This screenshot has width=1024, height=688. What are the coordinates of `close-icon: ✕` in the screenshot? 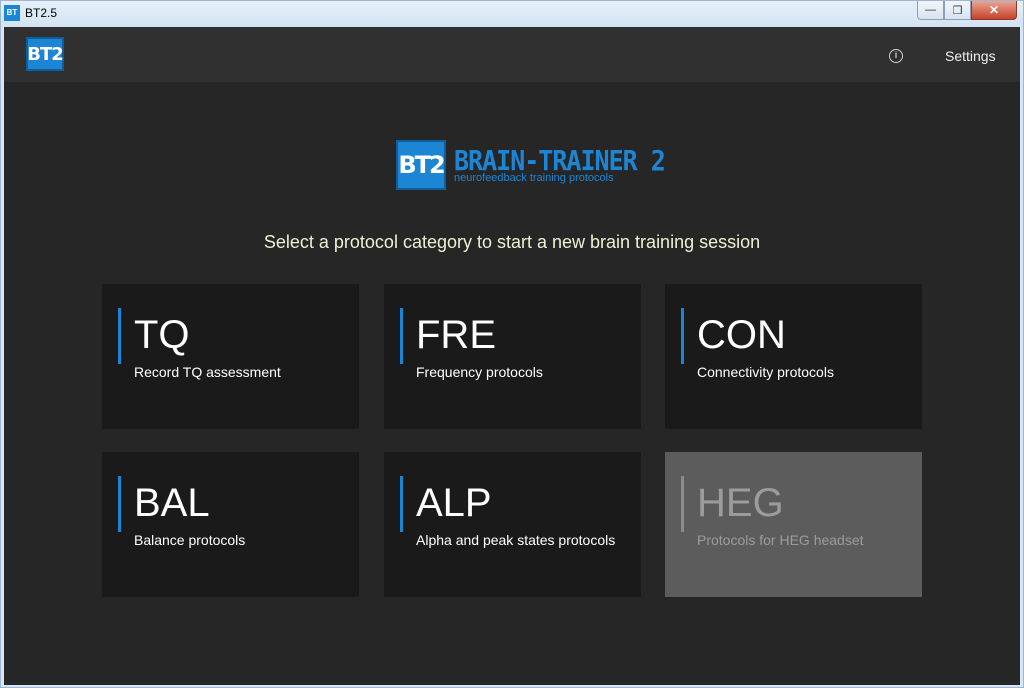 It's located at (994, 10).